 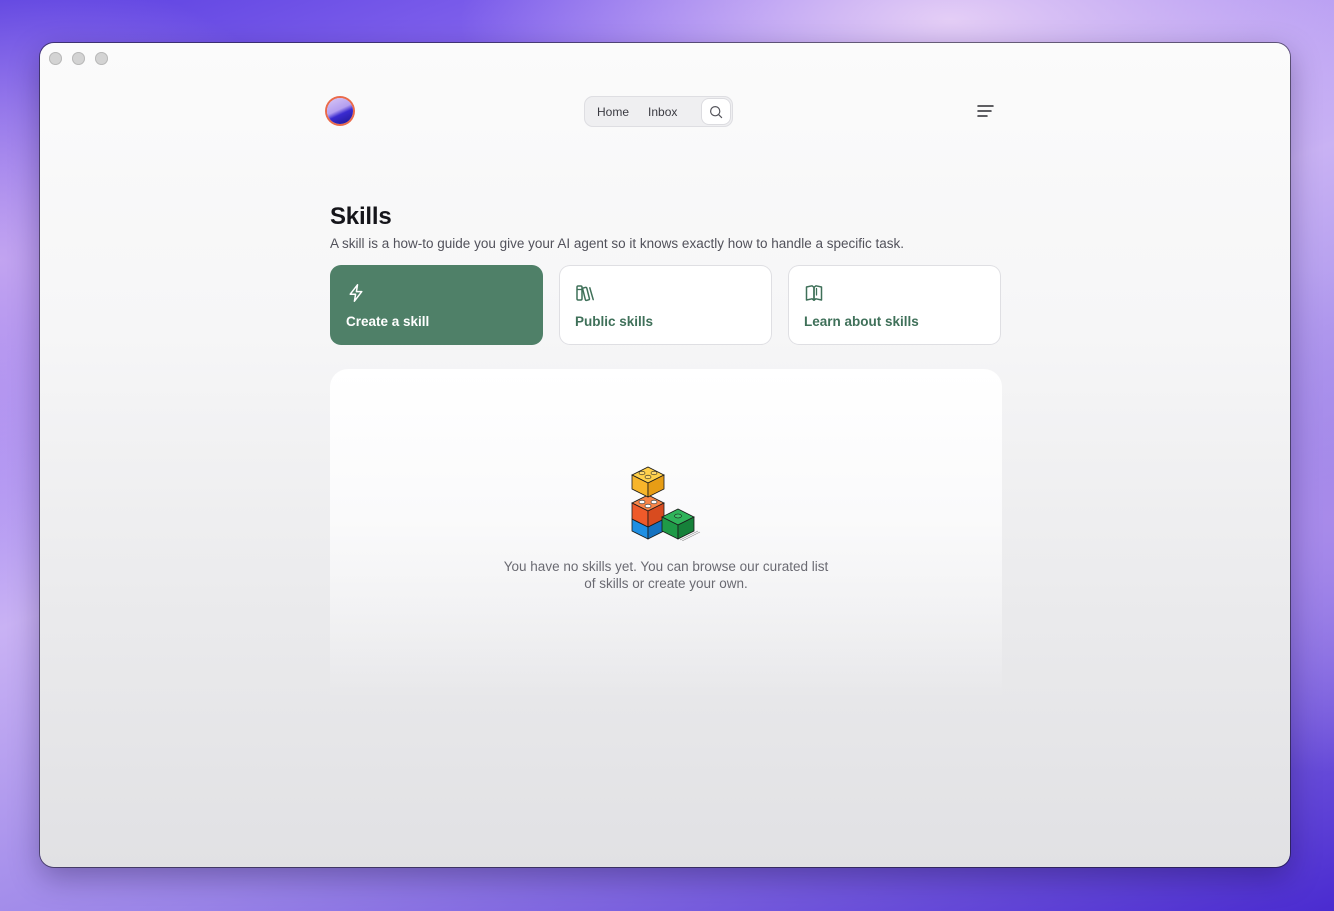 I want to click on learn-skills-label: Learn about skills, so click(x=861, y=321).